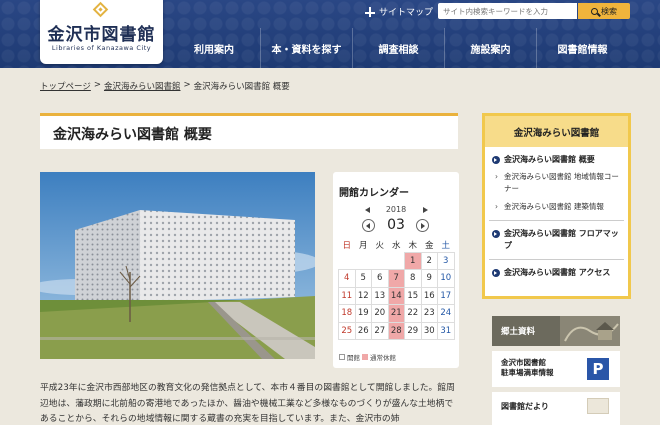 The height and width of the screenshot is (425, 660). What do you see at coordinates (101, 48) in the screenshot?
I see `logo-subtitle: Libraries of Kanazawa City` at bounding box center [101, 48].